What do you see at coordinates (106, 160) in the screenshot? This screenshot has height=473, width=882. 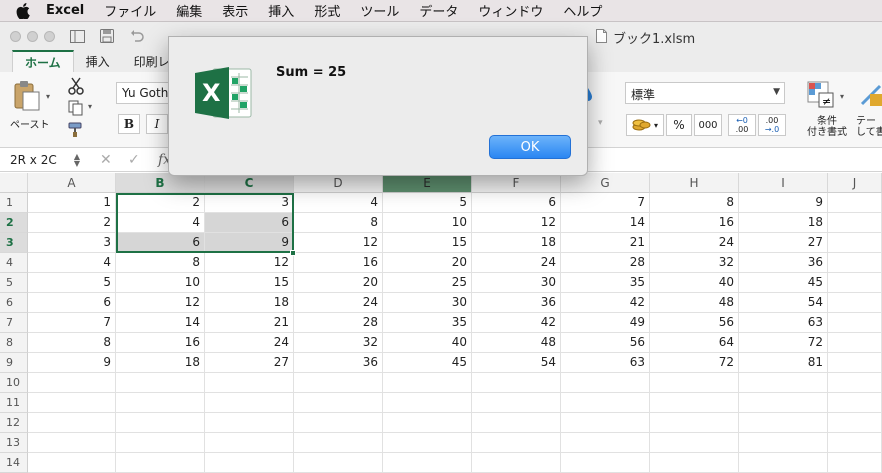 I see `cancel-entry-icon: ✕` at bounding box center [106, 160].